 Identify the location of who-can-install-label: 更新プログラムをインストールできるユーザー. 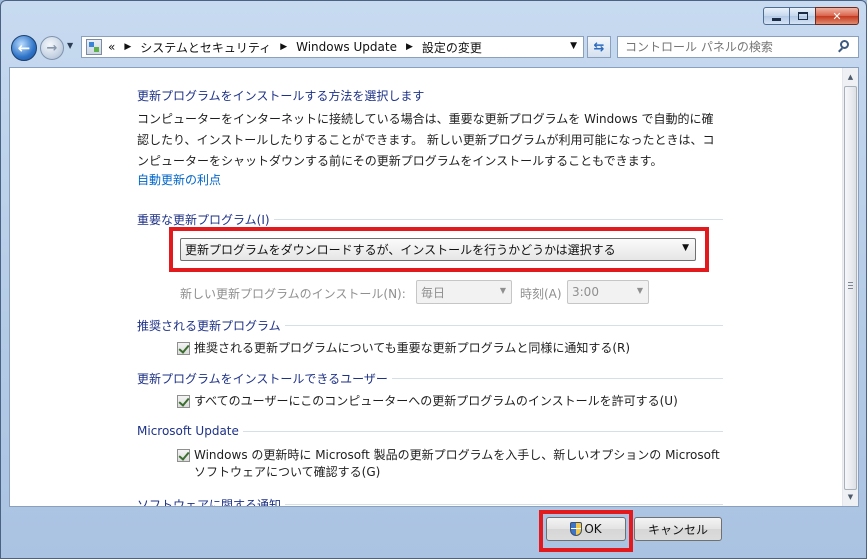
(262, 379).